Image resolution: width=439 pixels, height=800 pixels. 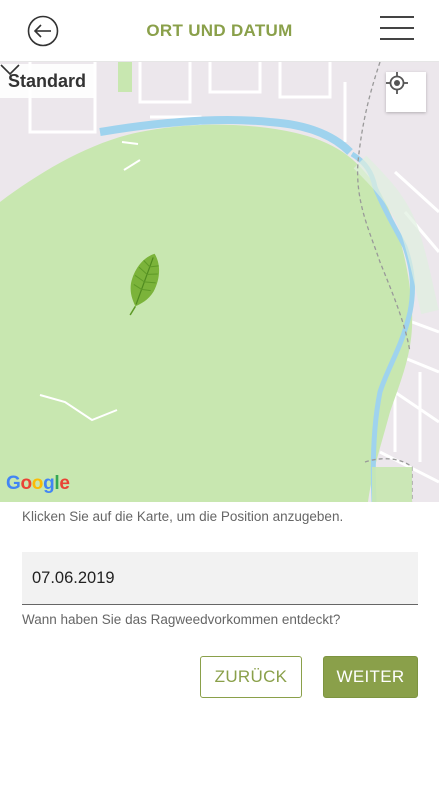 I want to click on park-strip, so click(x=125, y=77).